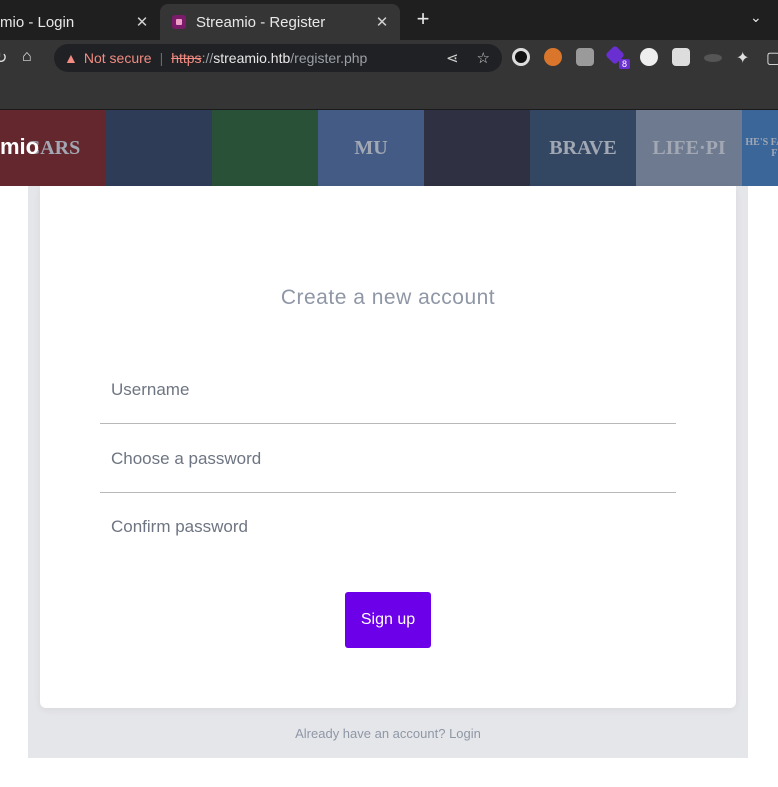  What do you see at coordinates (389, 148) in the screenshot?
I see `hero-overlay` at bounding box center [389, 148].